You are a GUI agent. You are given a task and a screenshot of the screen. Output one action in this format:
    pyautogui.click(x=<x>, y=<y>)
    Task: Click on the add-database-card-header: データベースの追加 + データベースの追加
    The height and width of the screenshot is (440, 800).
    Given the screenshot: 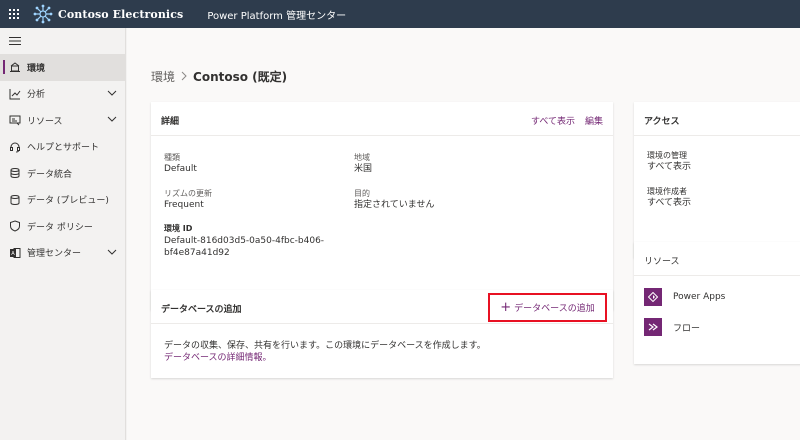 What is the action you would take?
    pyautogui.click(x=382, y=307)
    